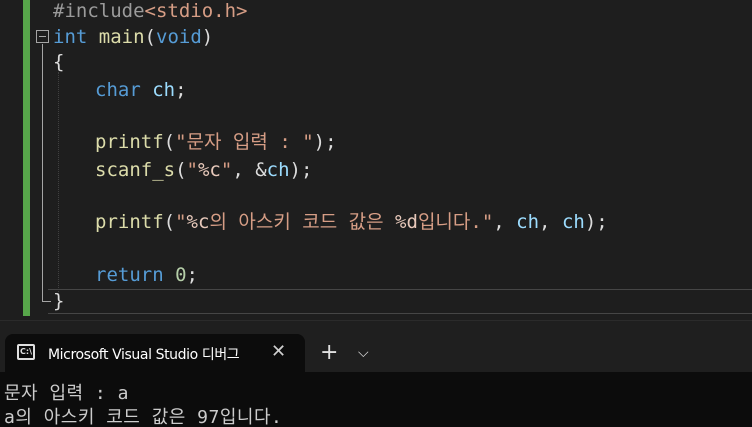 The height and width of the screenshot is (427, 752). What do you see at coordinates (302, 222) in the screenshot?
I see `string-literal: 의 아스키 코드 값은` at bounding box center [302, 222].